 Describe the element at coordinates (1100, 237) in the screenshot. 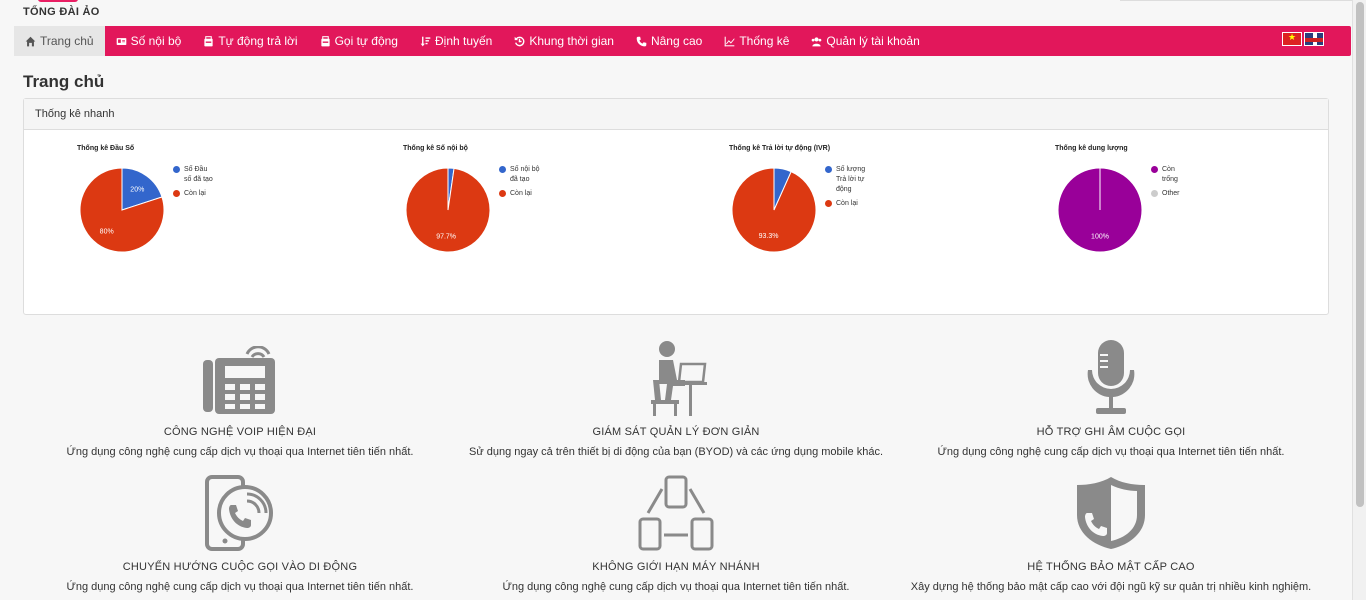

I see `pie-slice-label: 100%` at that location.